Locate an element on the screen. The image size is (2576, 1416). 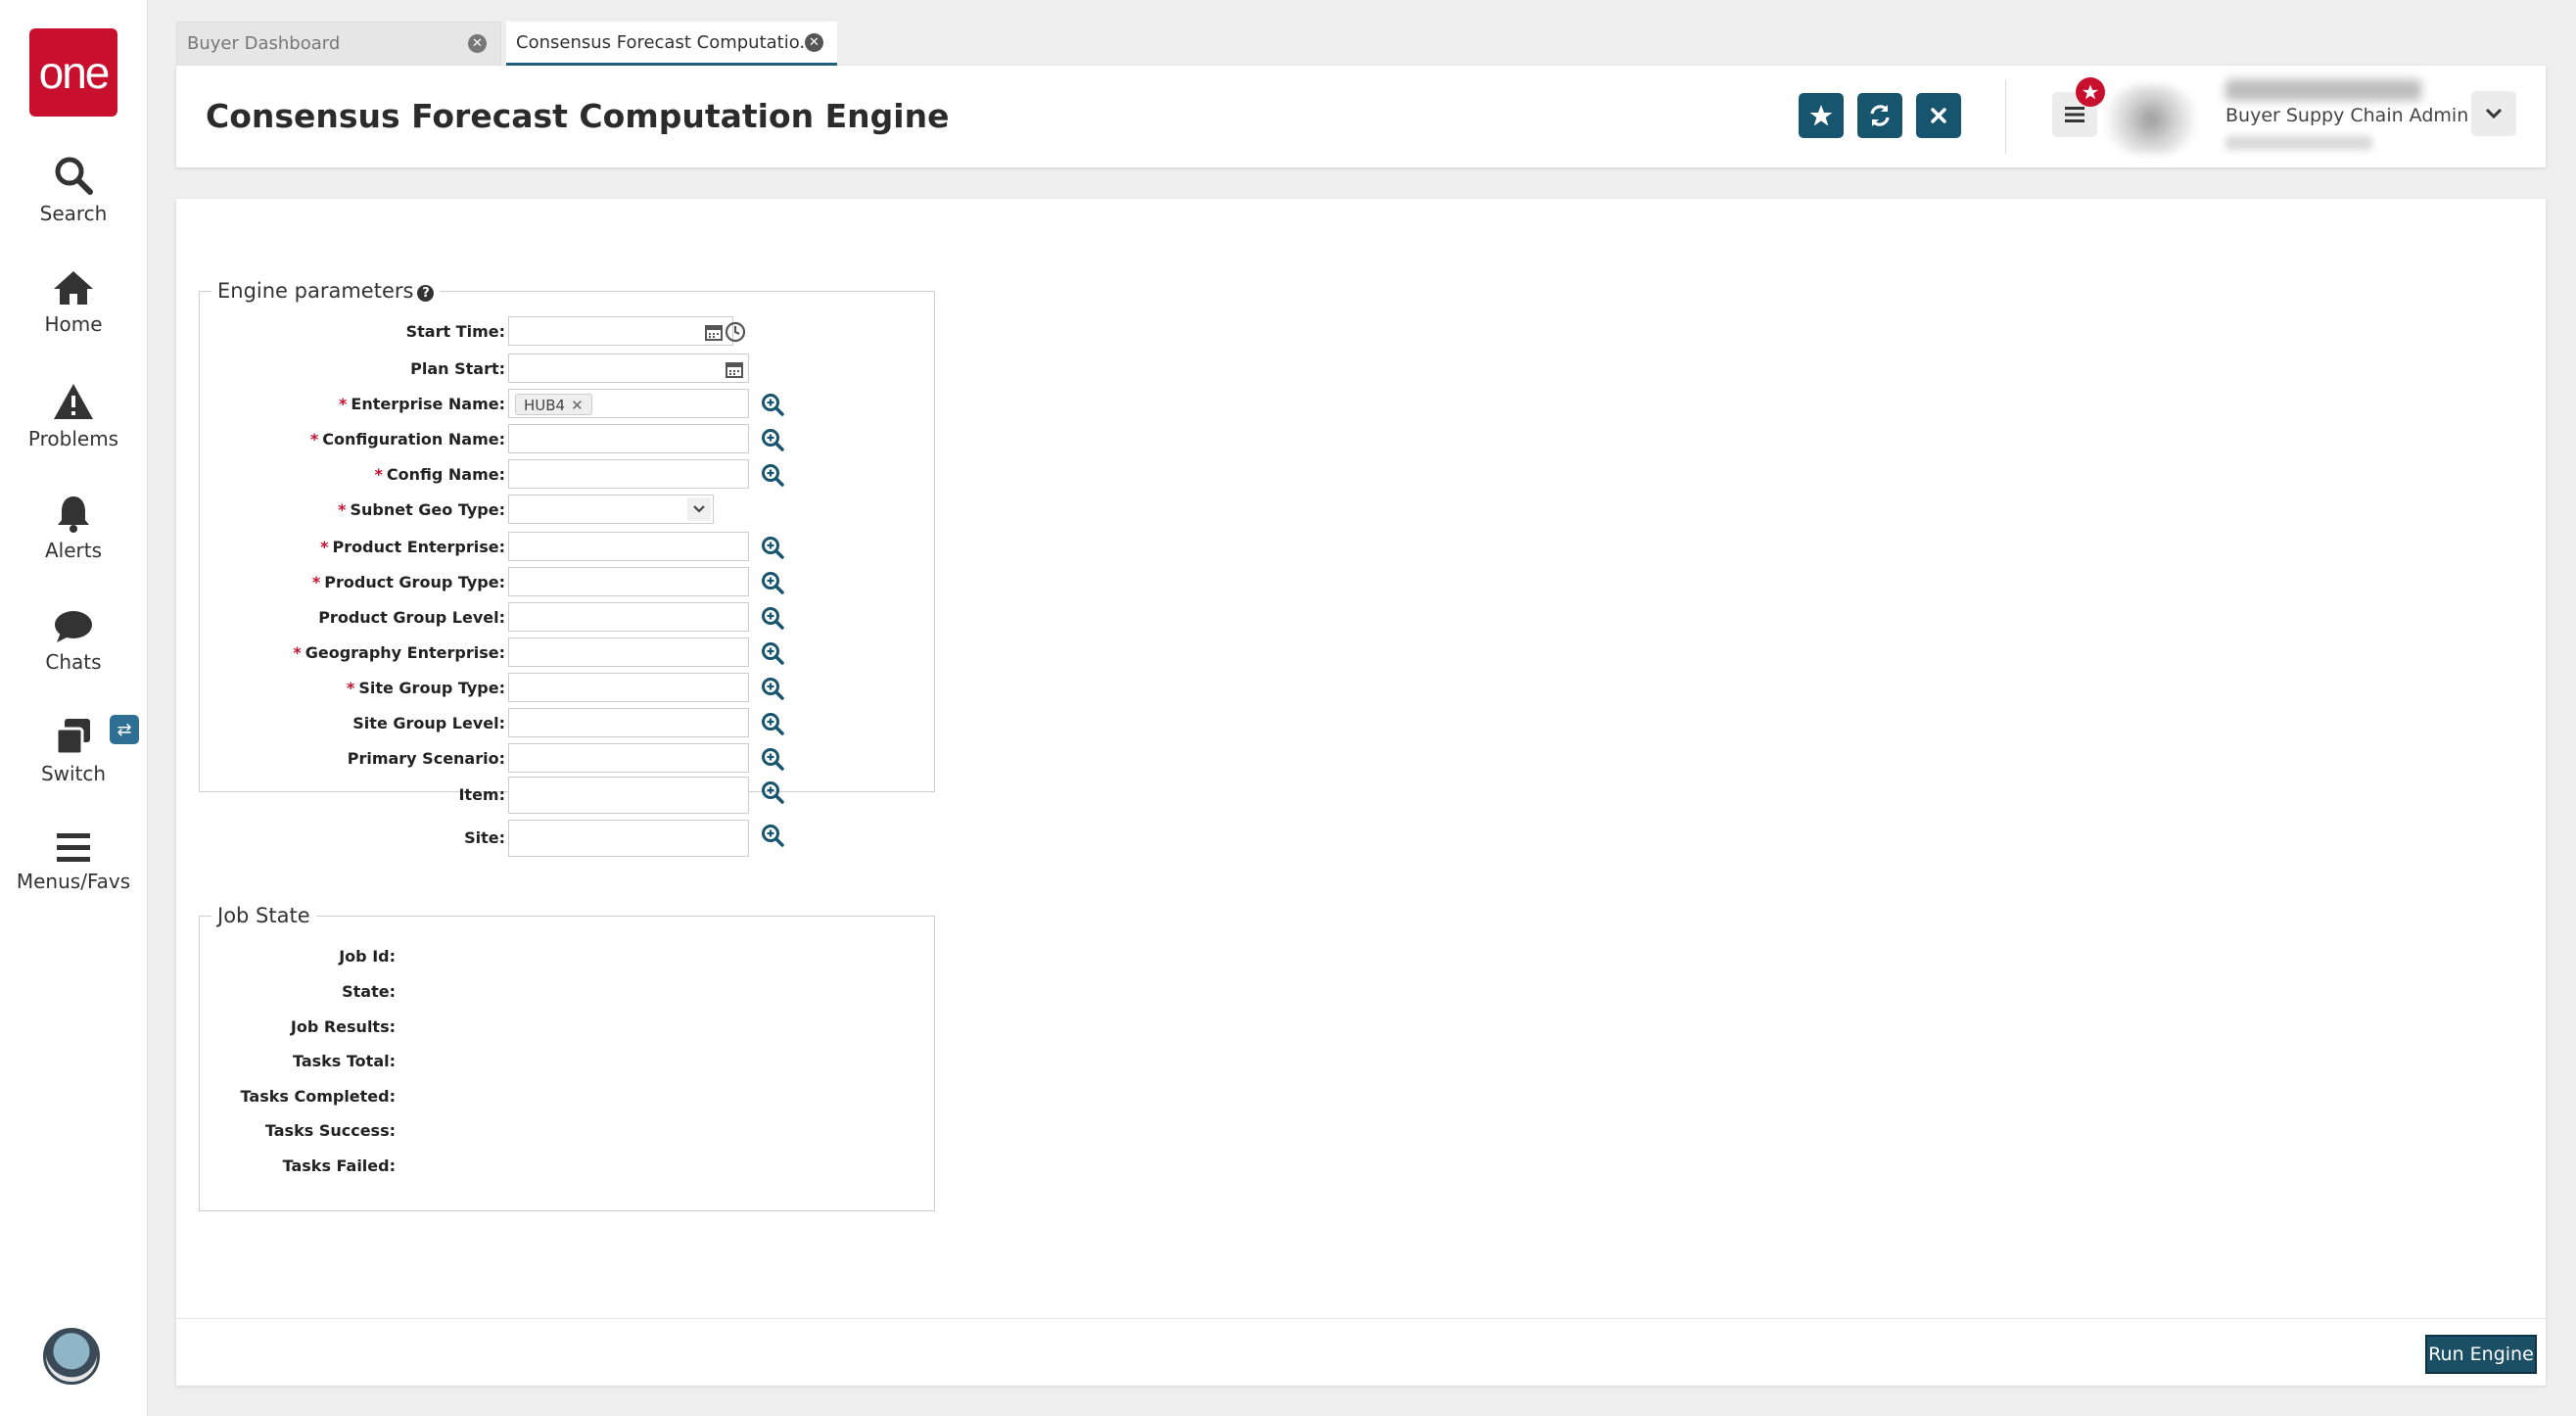
start-time-label: Start Time: is located at coordinates (455, 331).